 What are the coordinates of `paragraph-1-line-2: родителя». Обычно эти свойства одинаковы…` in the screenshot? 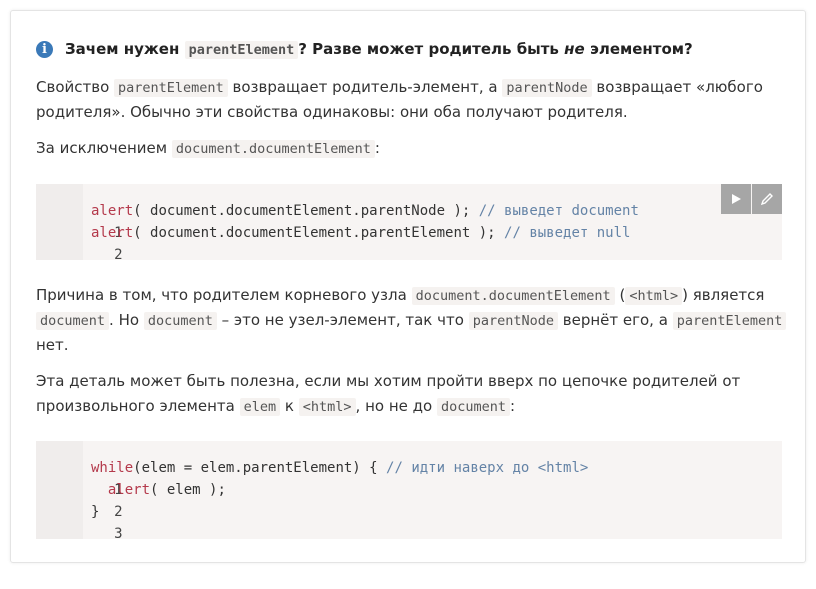 It's located at (332, 112).